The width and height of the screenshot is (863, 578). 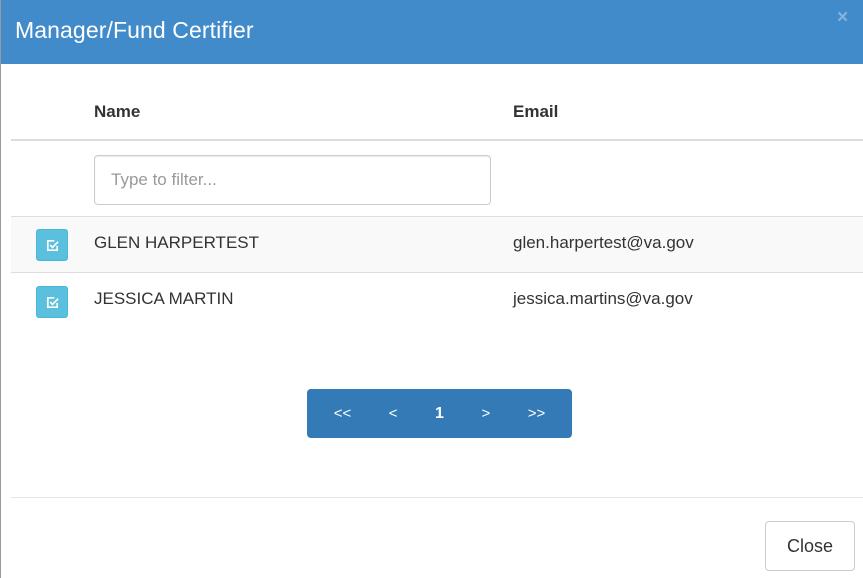 What do you see at coordinates (292, 180) in the screenshot?
I see `name-filter-input` at bounding box center [292, 180].